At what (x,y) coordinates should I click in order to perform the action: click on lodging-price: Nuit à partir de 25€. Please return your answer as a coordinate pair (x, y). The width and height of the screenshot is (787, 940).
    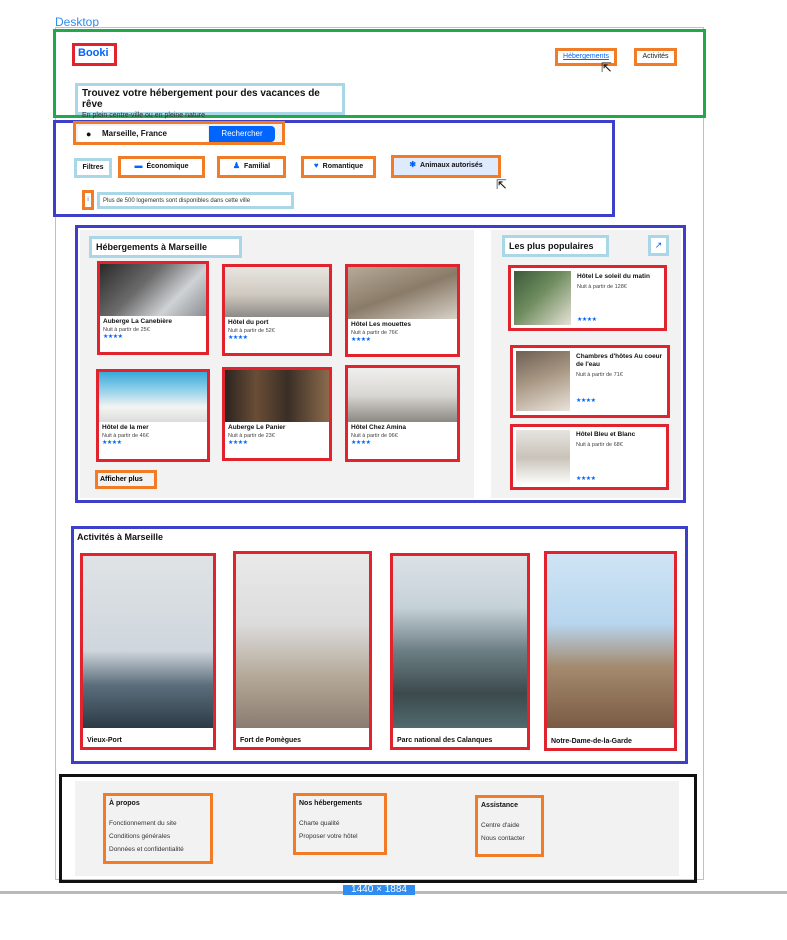
    Looking at the image, I should click on (126, 330).